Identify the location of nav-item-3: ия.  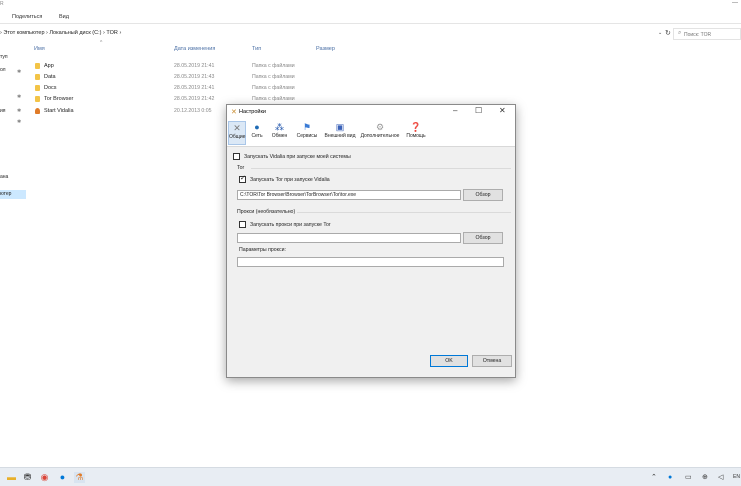
(3, 111).